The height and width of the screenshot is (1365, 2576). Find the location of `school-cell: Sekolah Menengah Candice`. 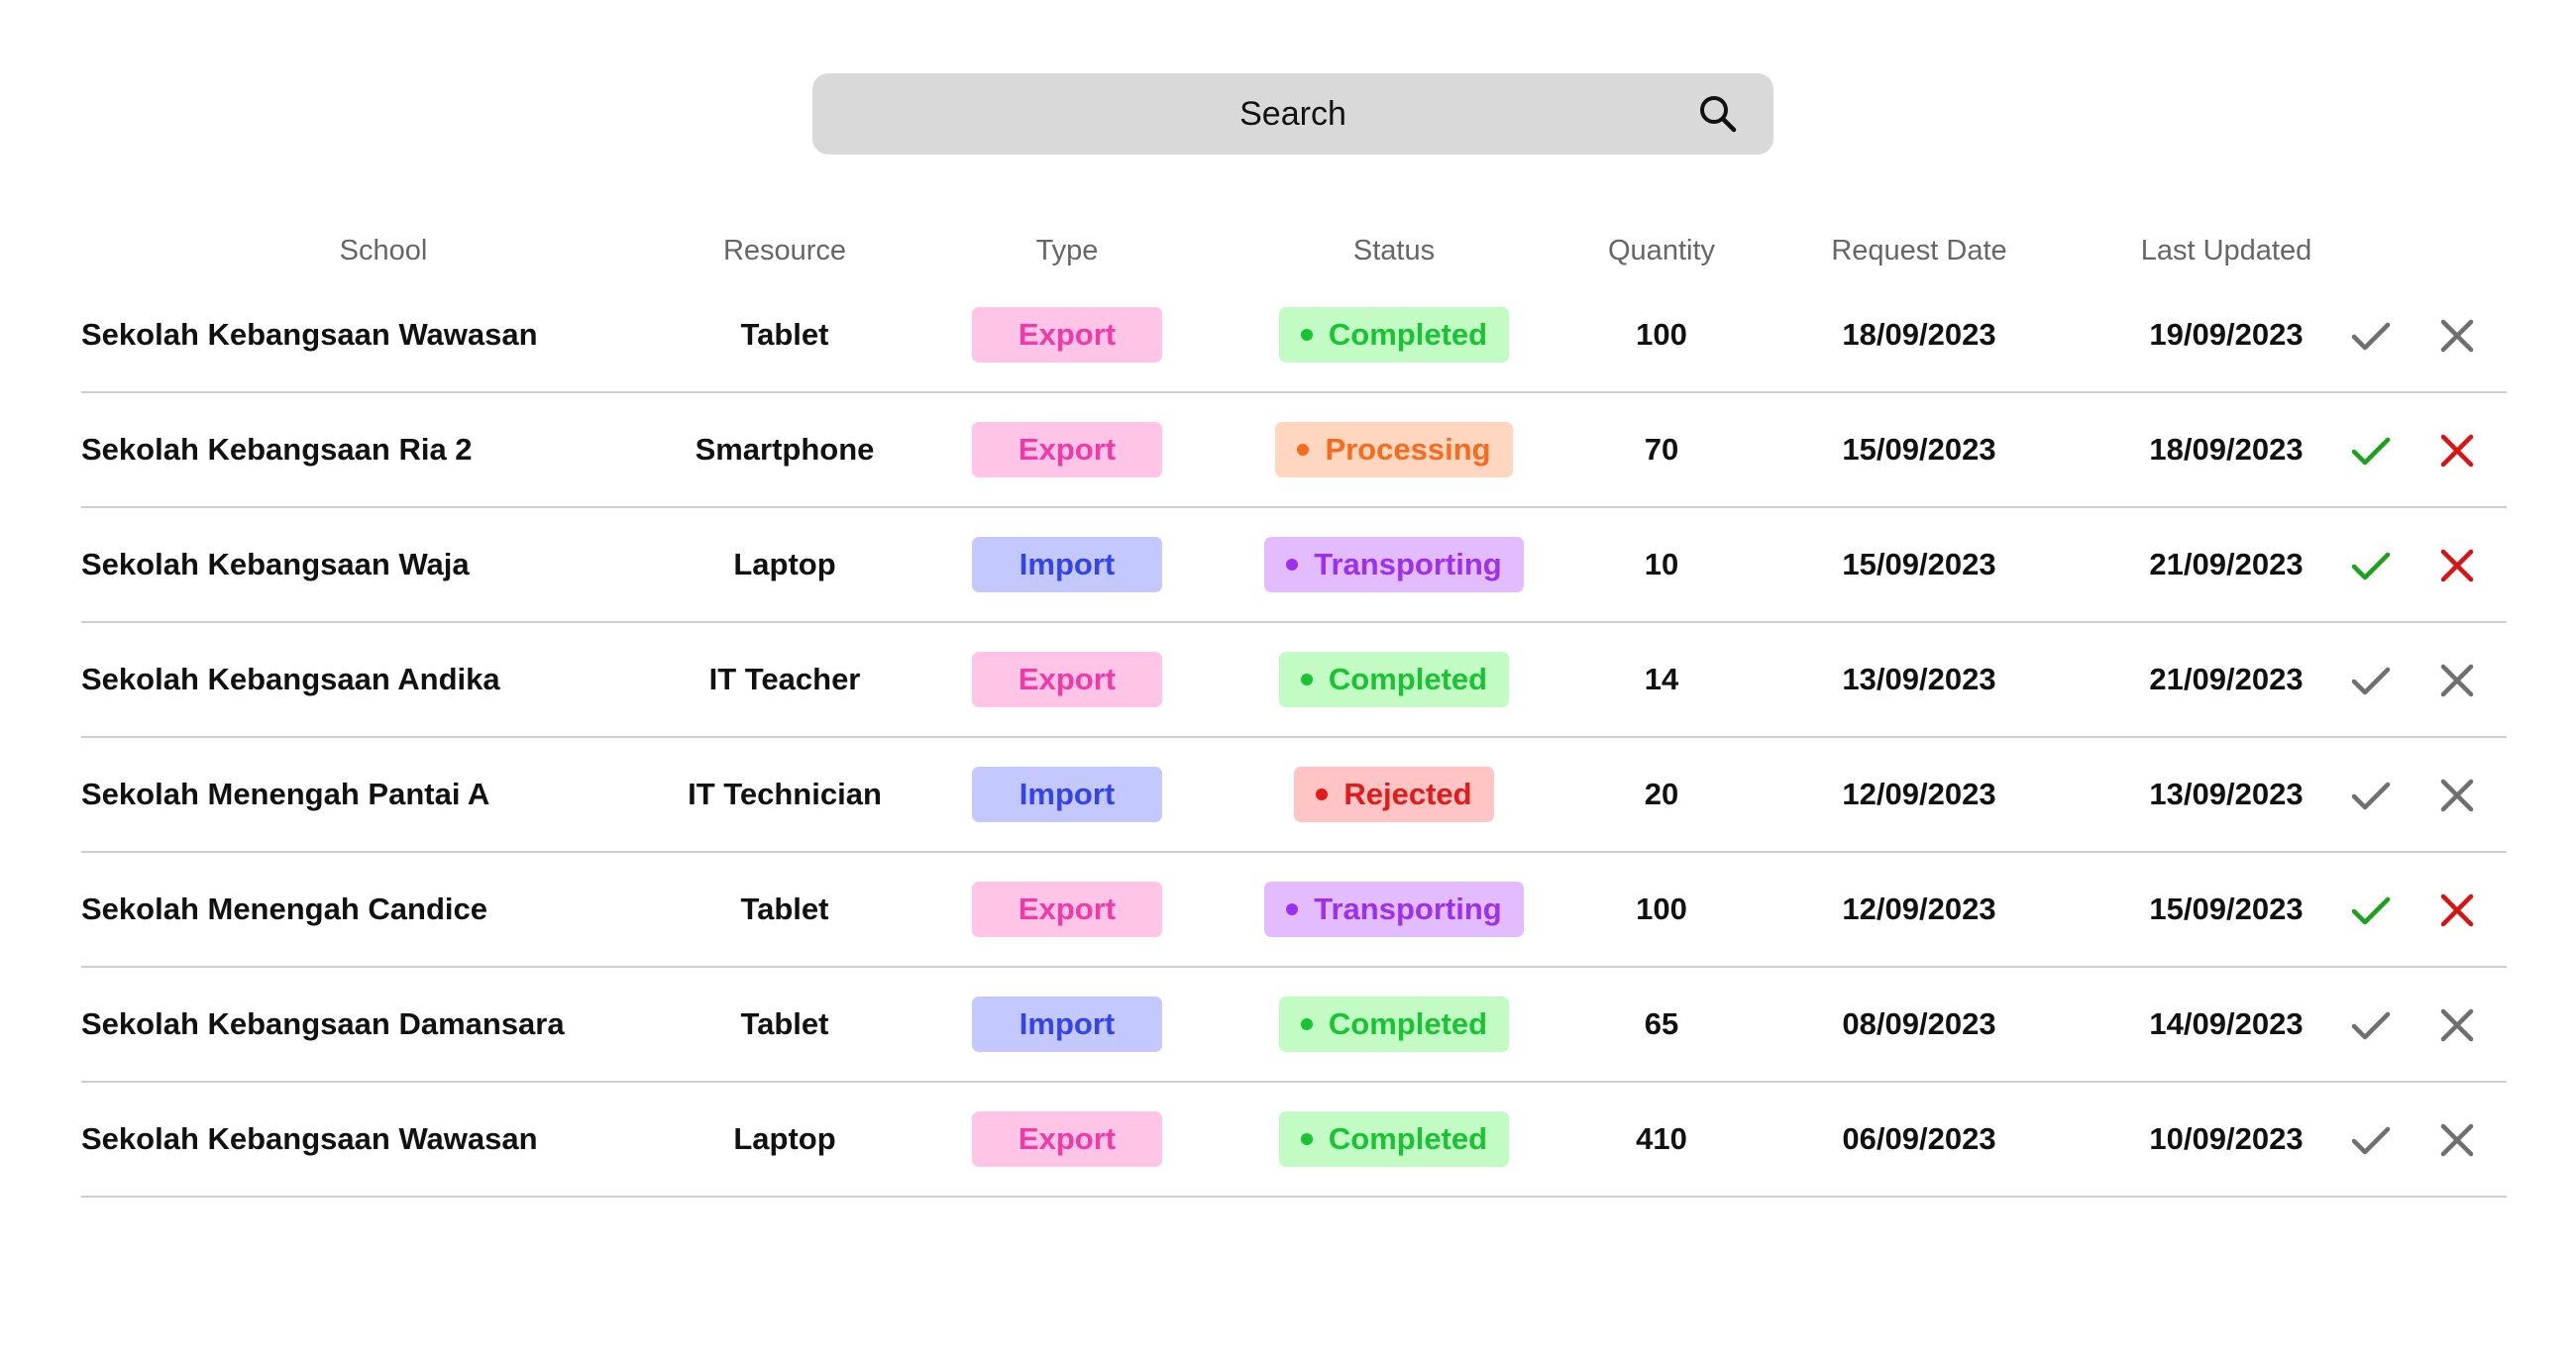

school-cell: Sekolah Menengah Candice is located at coordinates (284, 909).